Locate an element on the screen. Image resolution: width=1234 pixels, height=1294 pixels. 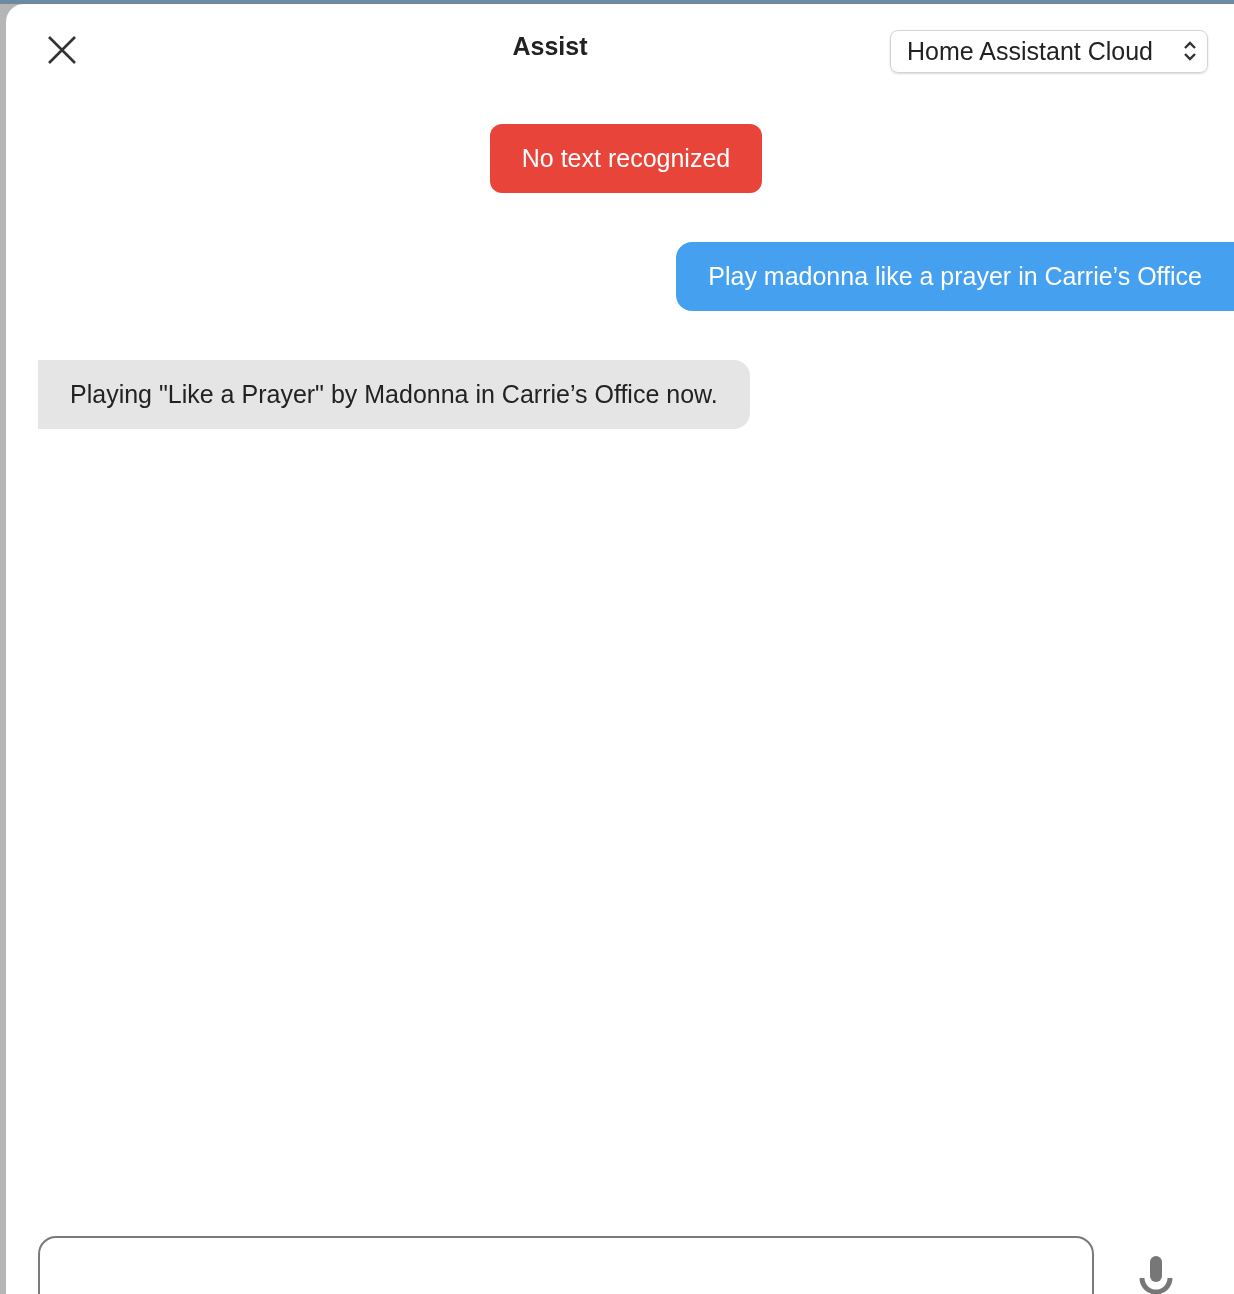
chevrons-icon is located at coordinates (1190, 51).